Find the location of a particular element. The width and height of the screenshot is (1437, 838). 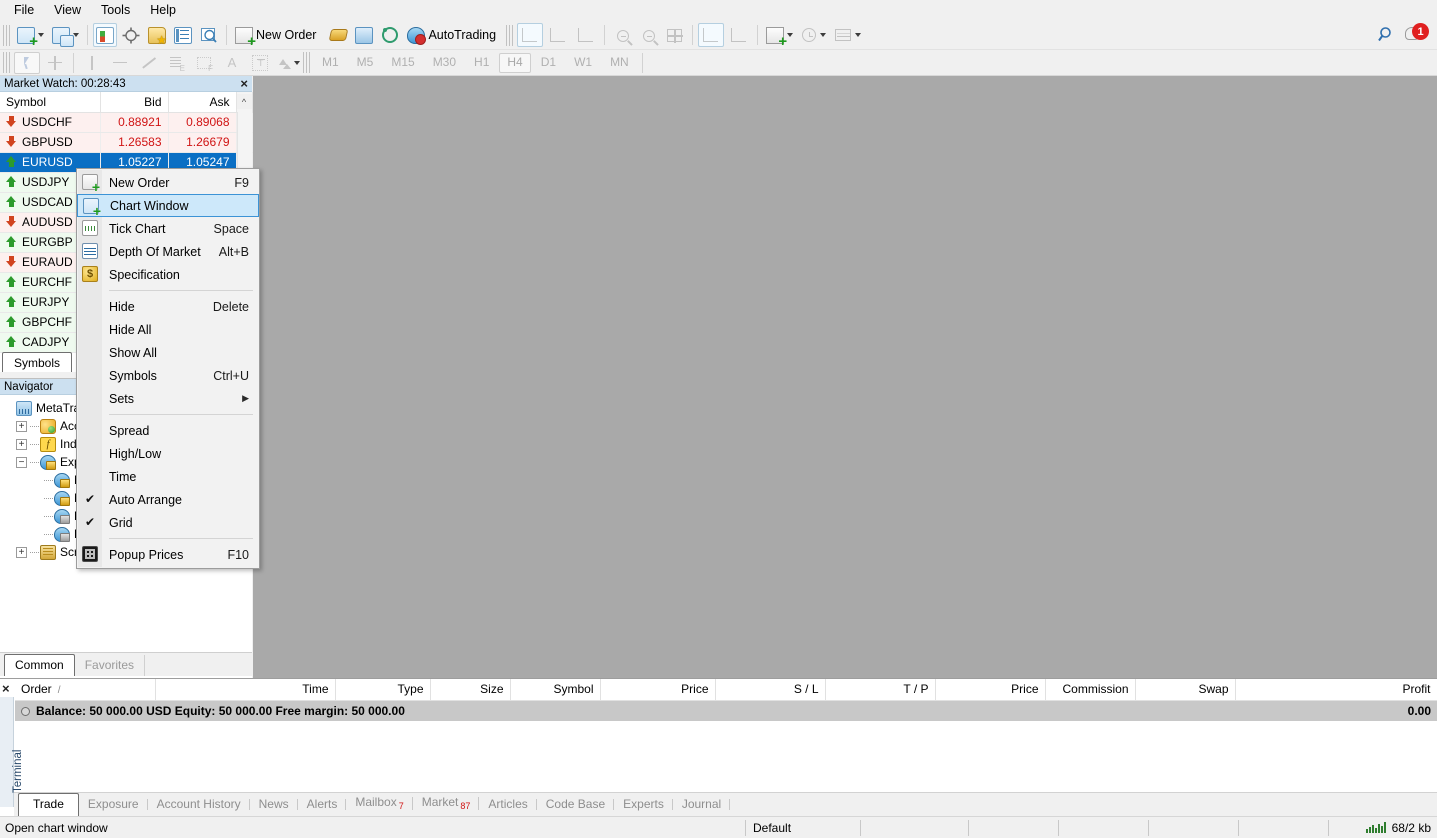

context-menu-item-show-all: Show All is located at coordinates (168, 352).